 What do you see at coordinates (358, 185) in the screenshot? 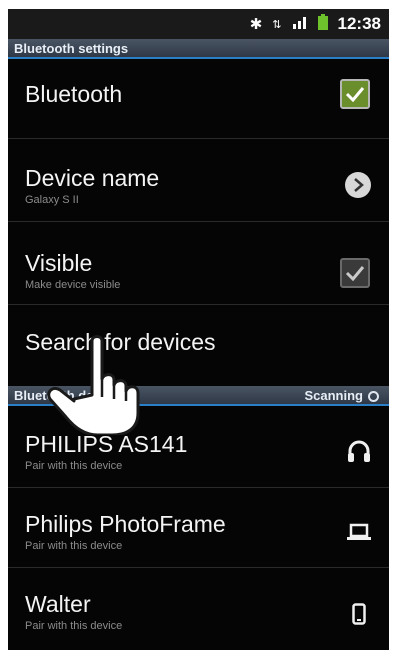
I see `chevron-right-icon` at bounding box center [358, 185].